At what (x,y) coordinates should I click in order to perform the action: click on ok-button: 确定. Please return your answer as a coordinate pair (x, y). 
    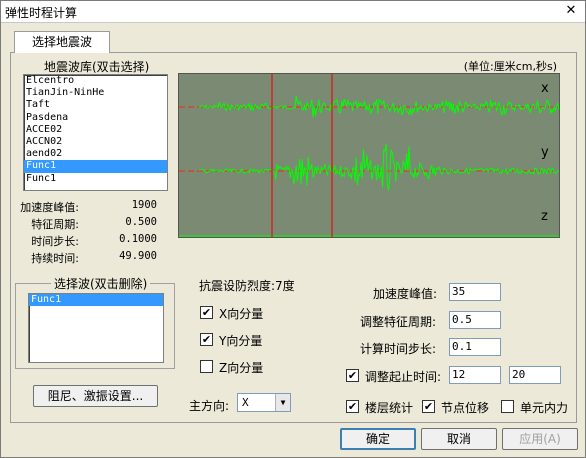
    Looking at the image, I should click on (378, 439).